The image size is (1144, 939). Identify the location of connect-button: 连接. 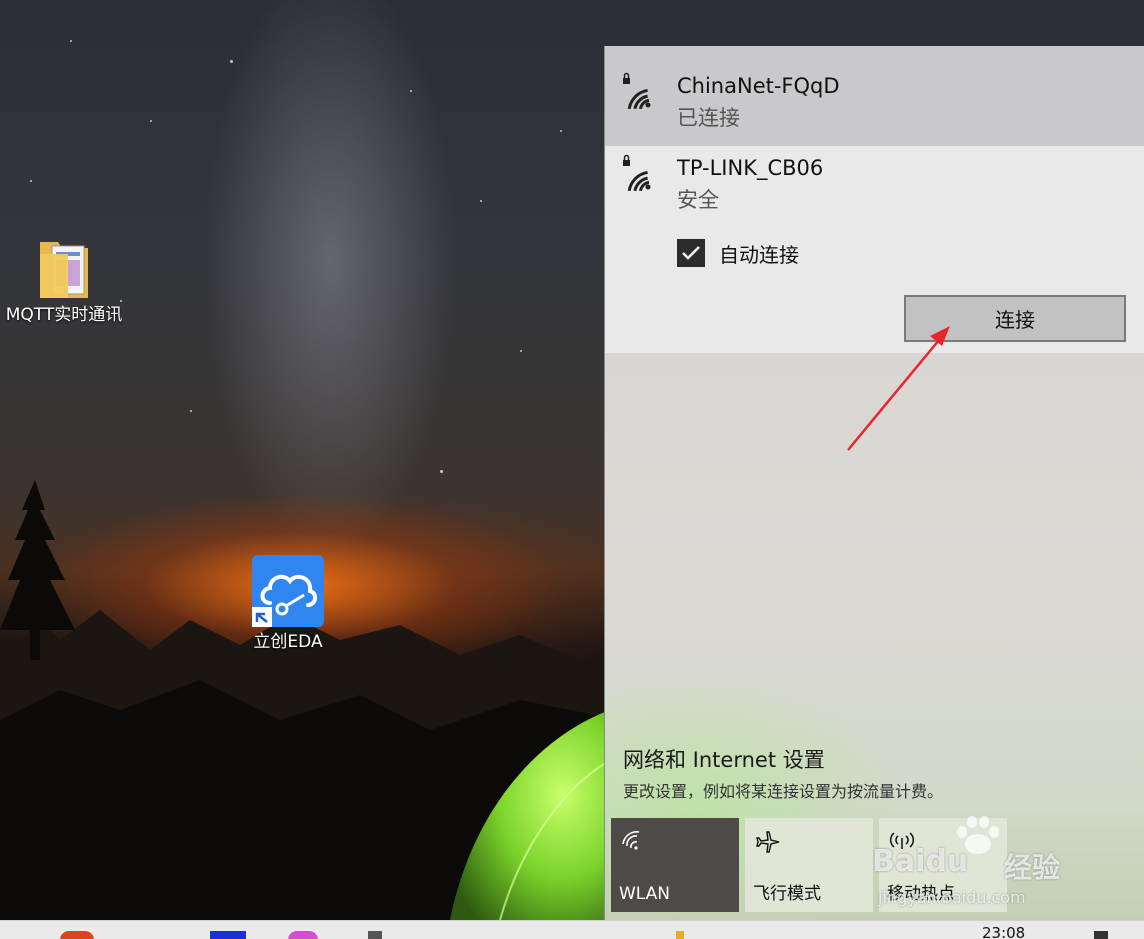
(1015, 318).